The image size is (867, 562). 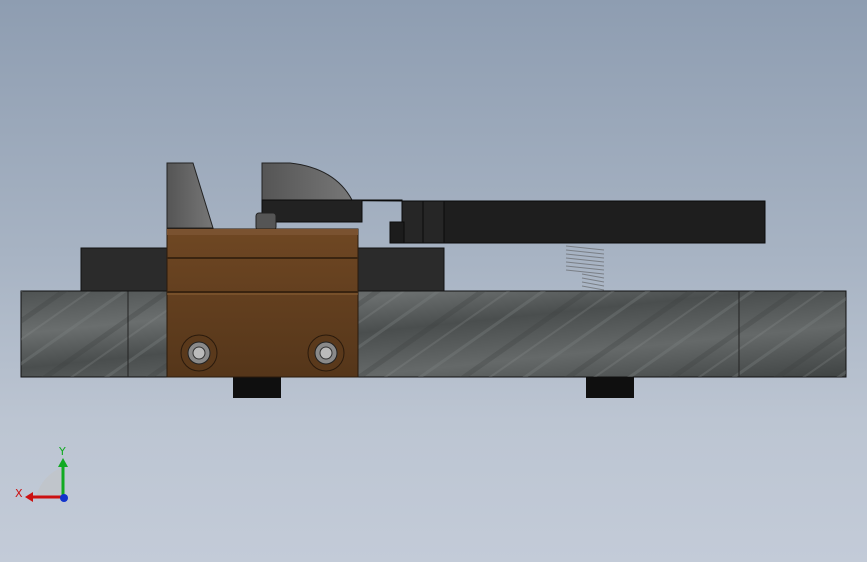 I want to click on bolt-left, so click(x=199, y=353).